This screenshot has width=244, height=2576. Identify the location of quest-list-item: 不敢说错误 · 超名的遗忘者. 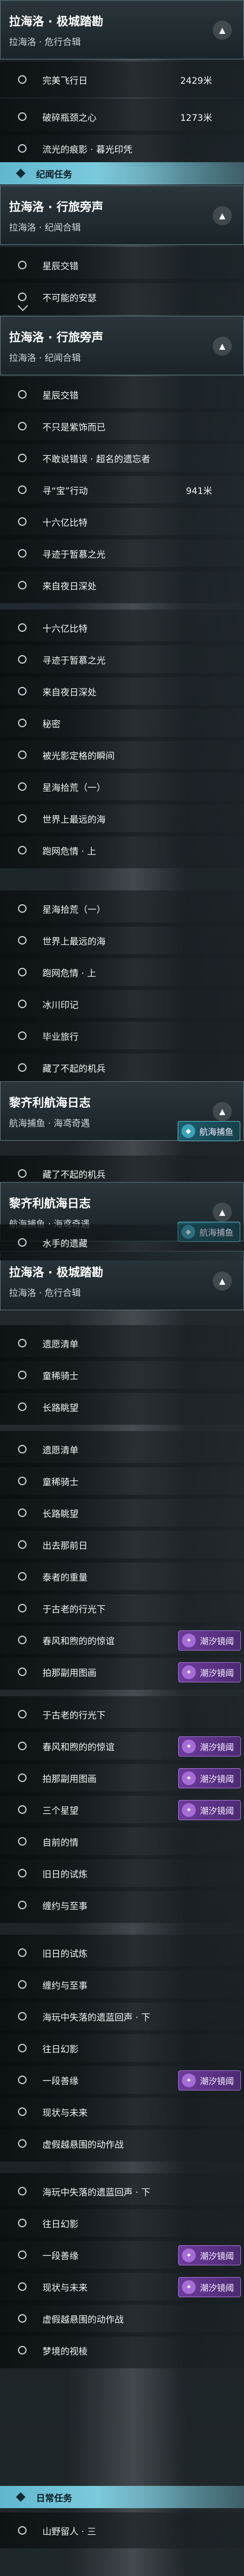
(122, 458).